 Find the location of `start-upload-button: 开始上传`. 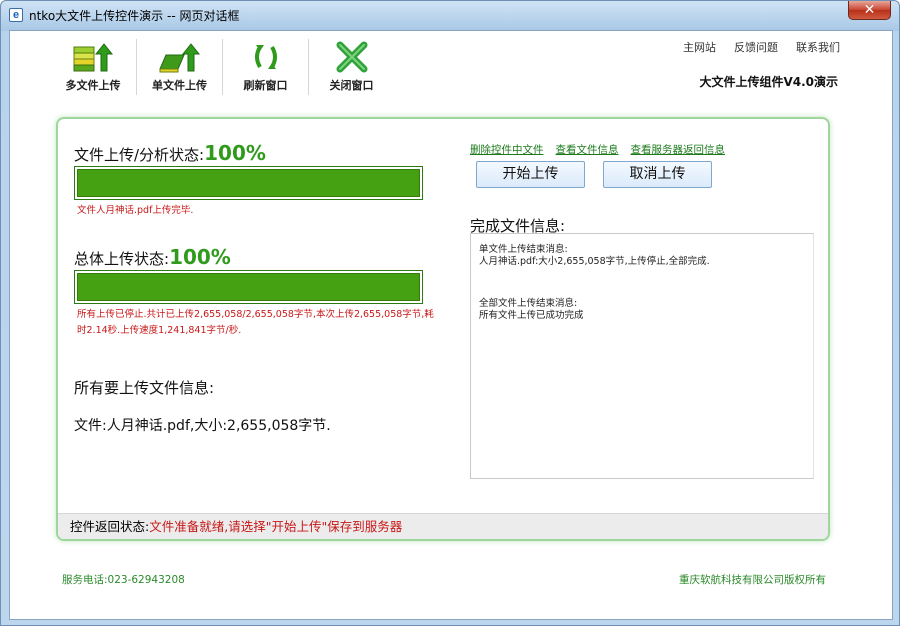

start-upload-button: 开始上传 is located at coordinates (530, 174).